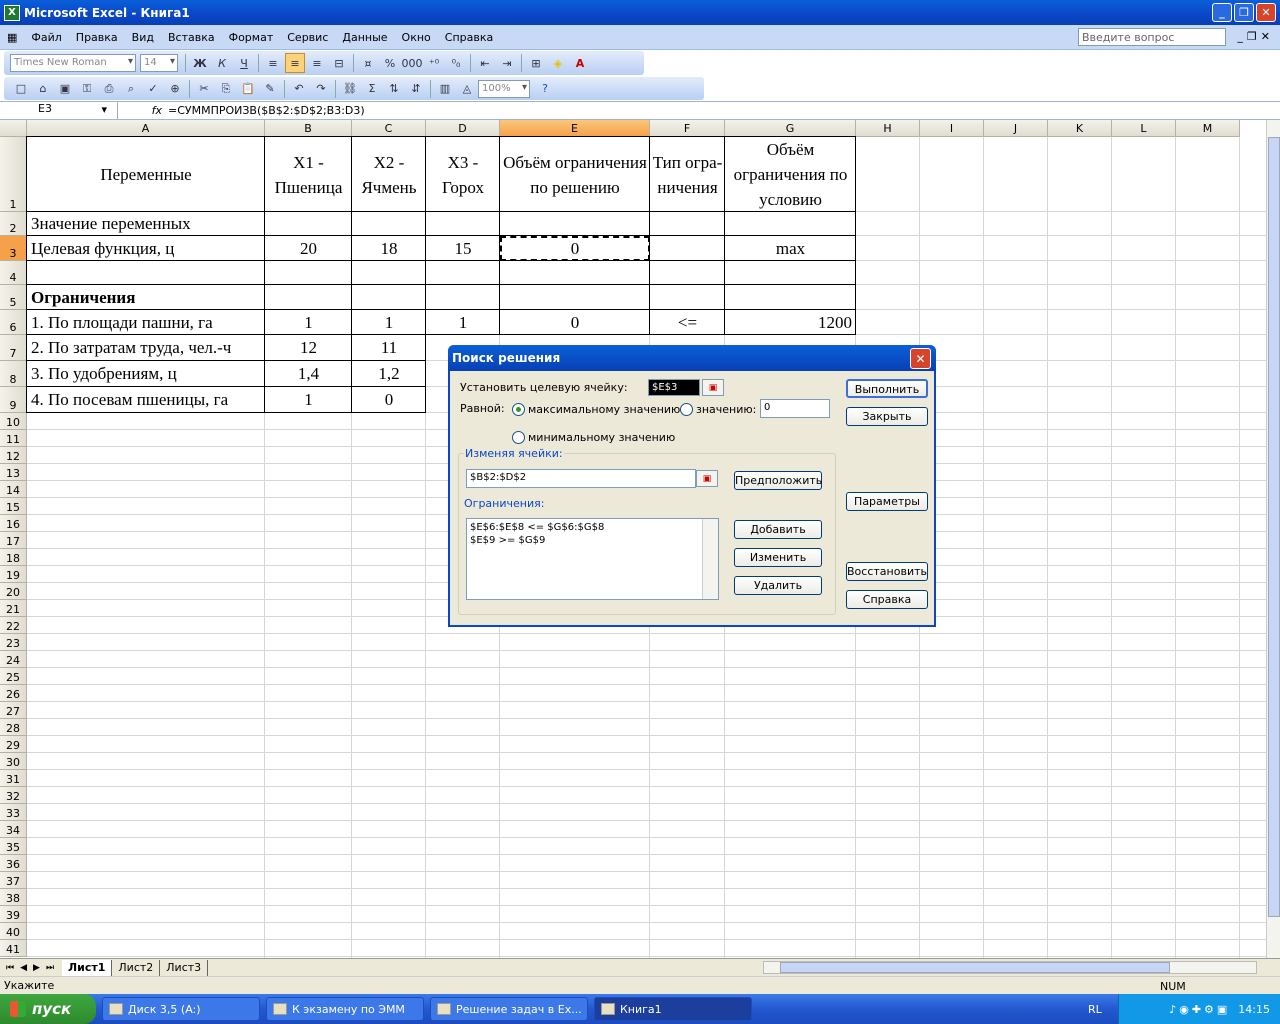 The height and width of the screenshot is (1024, 1280). What do you see at coordinates (13, 795) in the screenshot?
I see `row-header-32: 32` at bounding box center [13, 795].